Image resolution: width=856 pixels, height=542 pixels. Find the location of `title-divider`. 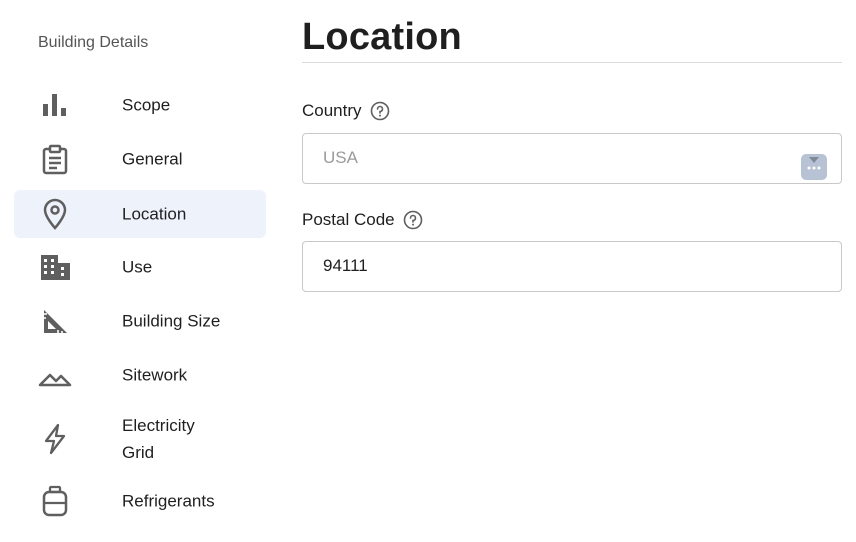

title-divider is located at coordinates (572, 62).